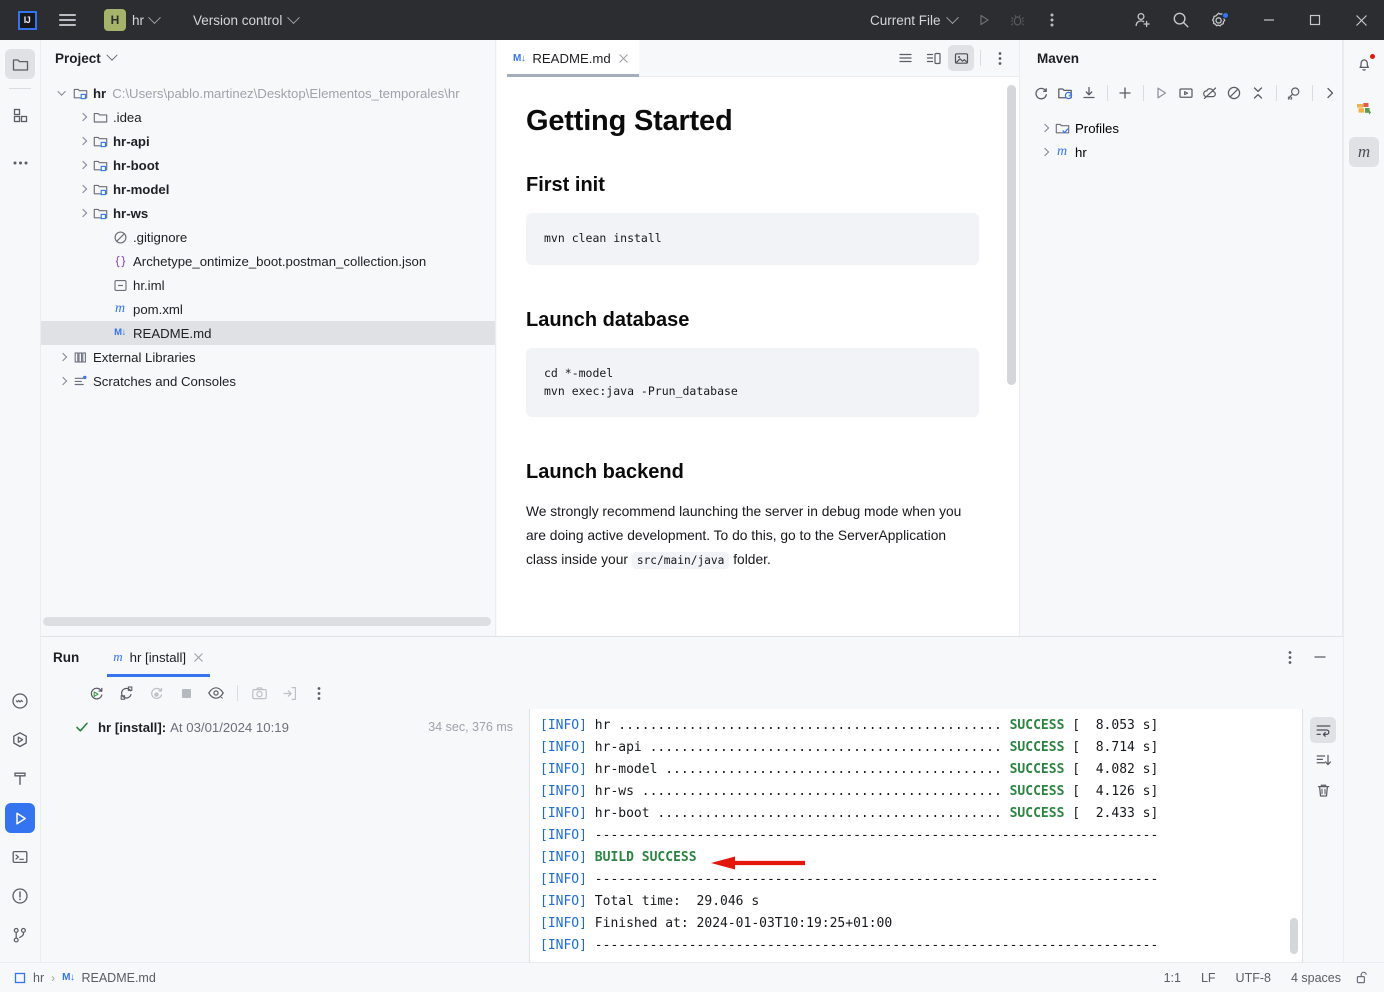 The image size is (1384, 992). Describe the element at coordinates (1323, 790) in the screenshot. I see `clear-all-button` at that location.